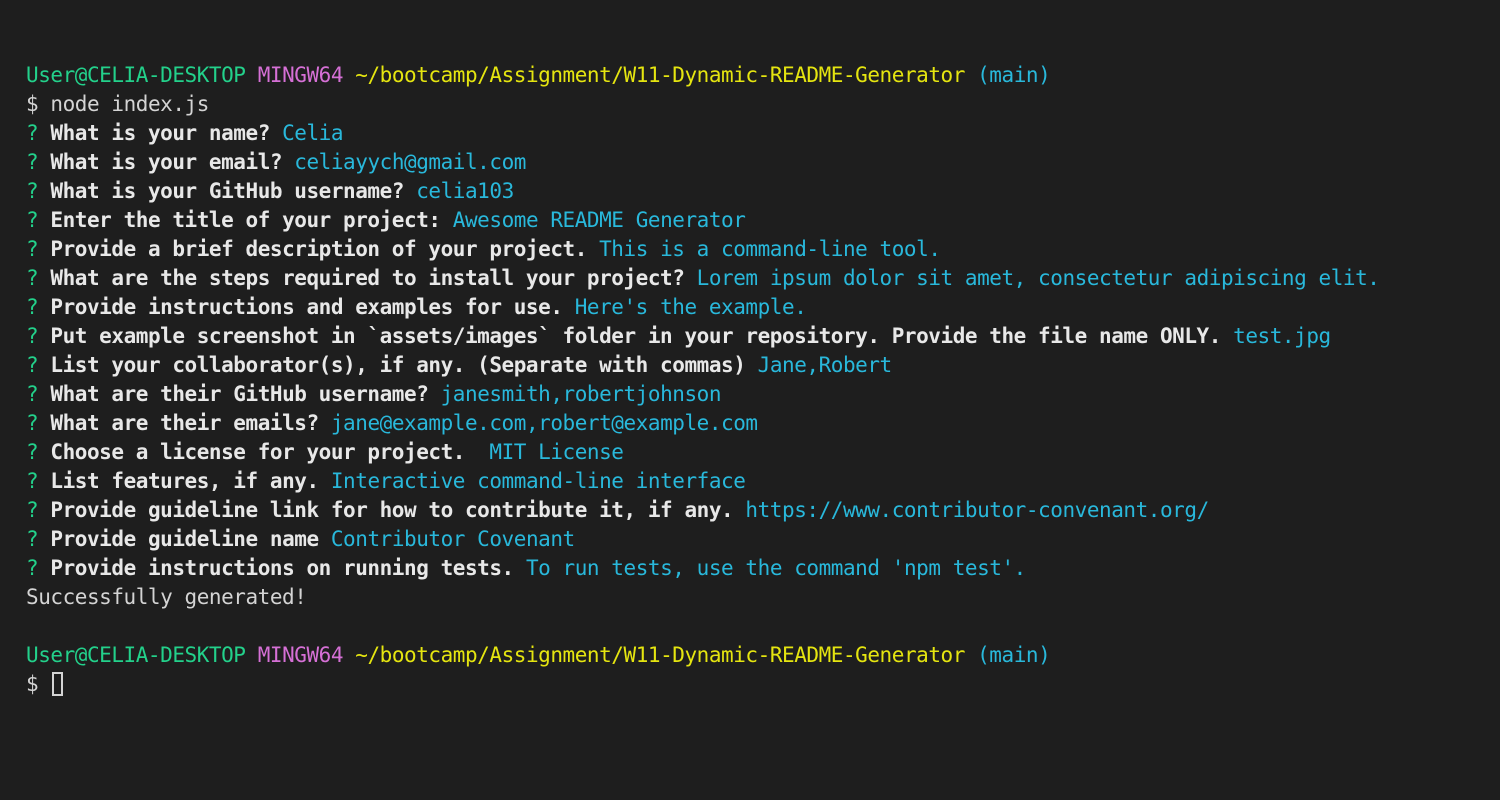  Describe the element at coordinates (977, 510) in the screenshot. I see `answer-text: https://www.contributor-convenant.org/` at that location.